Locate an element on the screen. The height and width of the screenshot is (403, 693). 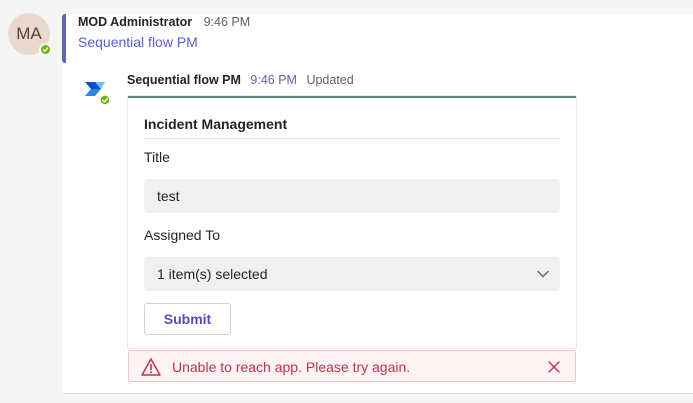
message-header: MOD Administrator 9:46 PM is located at coordinates (164, 22).